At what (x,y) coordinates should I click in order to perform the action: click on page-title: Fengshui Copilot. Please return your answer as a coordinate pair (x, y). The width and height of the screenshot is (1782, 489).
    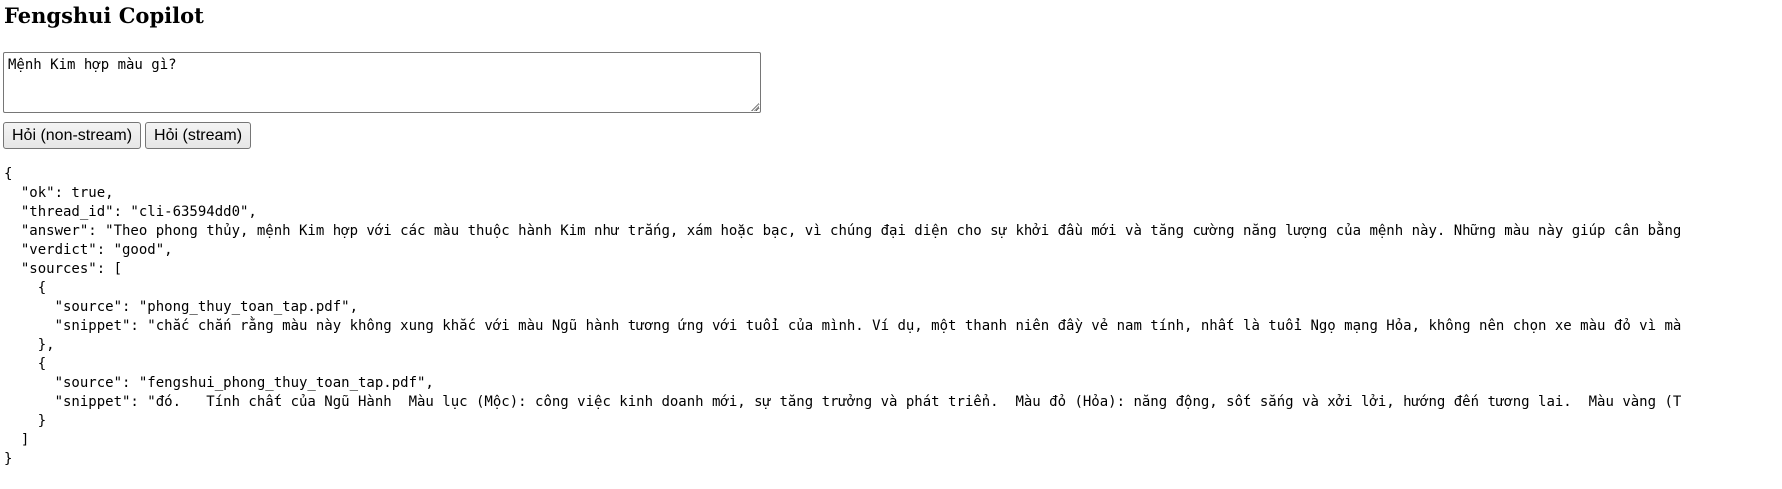
    Looking at the image, I should click on (104, 15).